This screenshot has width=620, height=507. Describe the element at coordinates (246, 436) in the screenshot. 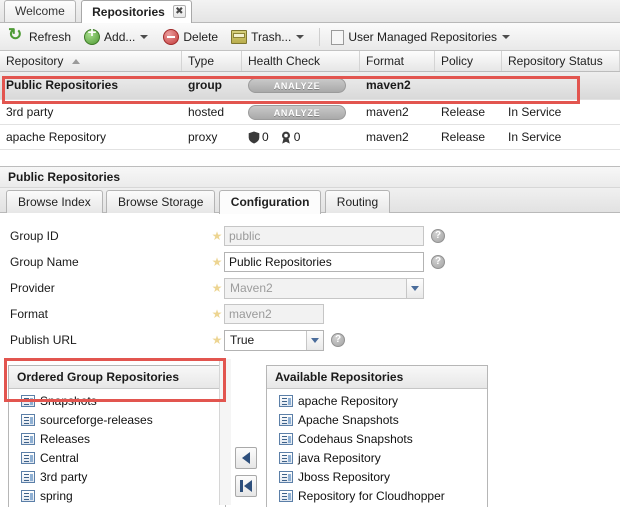

I see `list-transfer-buttons` at that location.